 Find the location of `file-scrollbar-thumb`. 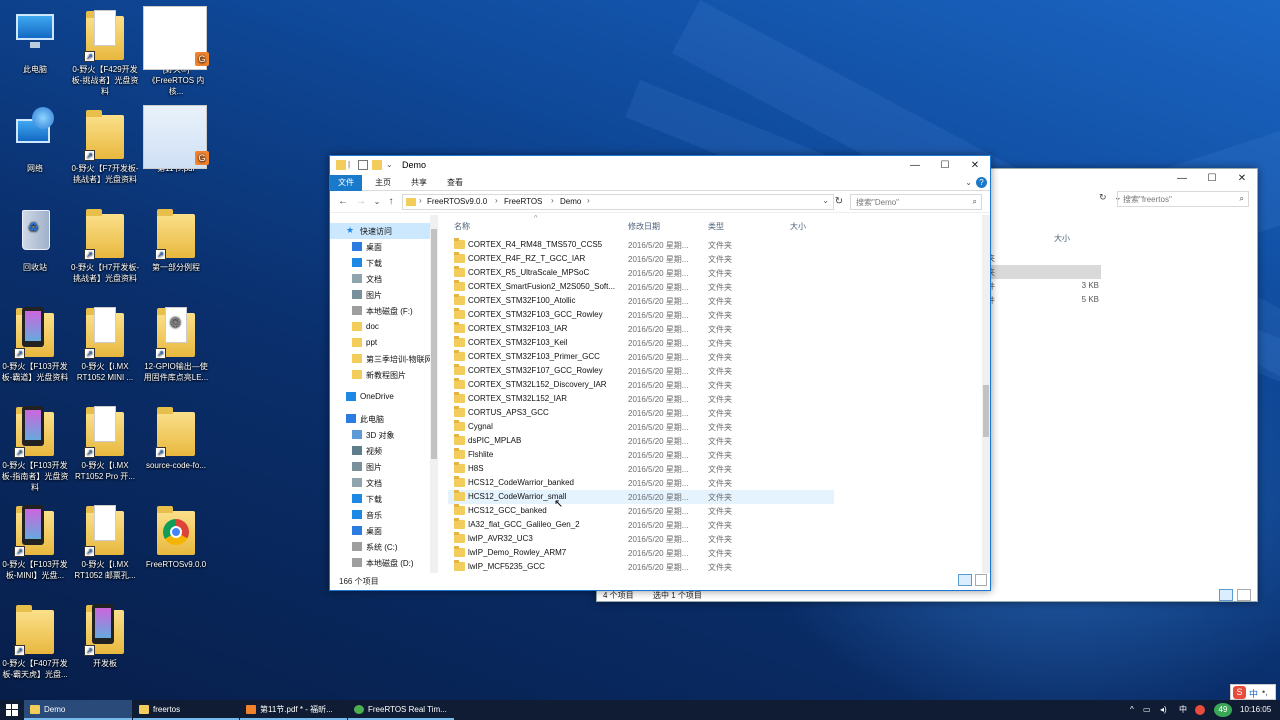

file-scrollbar-thumb is located at coordinates (986, 411).